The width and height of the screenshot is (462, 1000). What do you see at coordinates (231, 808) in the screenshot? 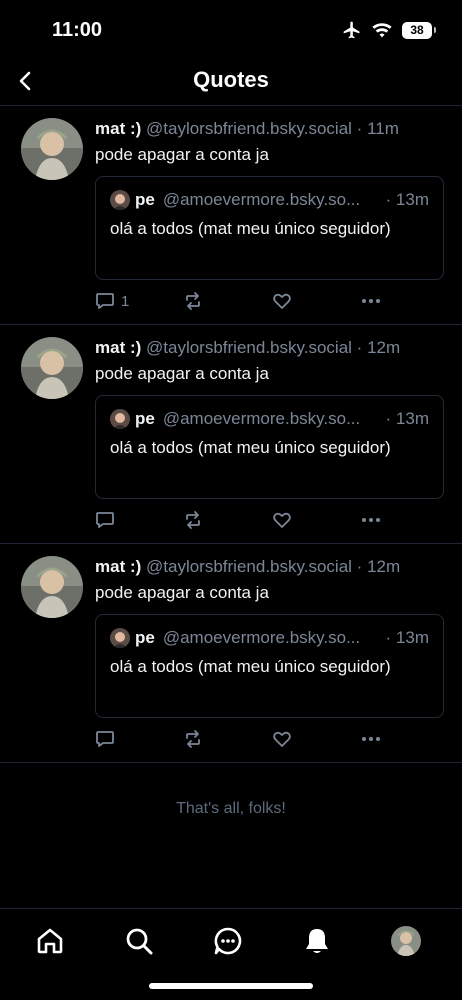
I see `end-of-feed-text: That's all, folks!` at bounding box center [231, 808].